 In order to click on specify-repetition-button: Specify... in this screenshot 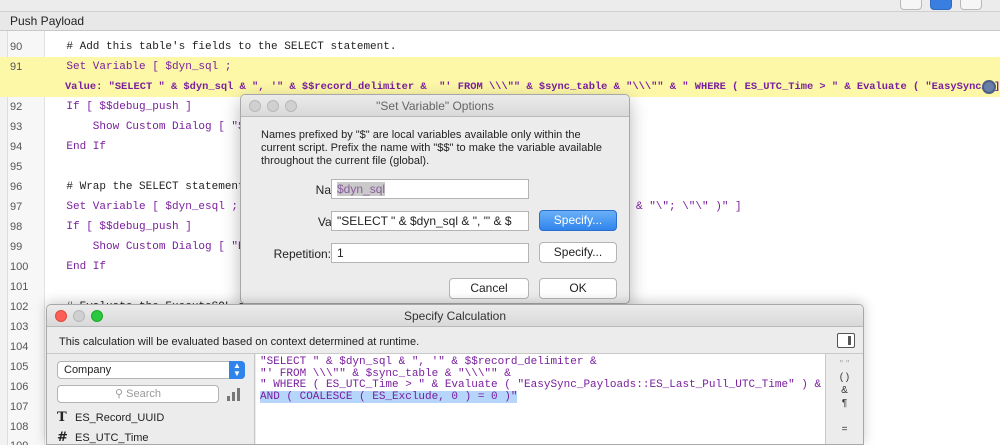, I will do `click(578, 252)`.